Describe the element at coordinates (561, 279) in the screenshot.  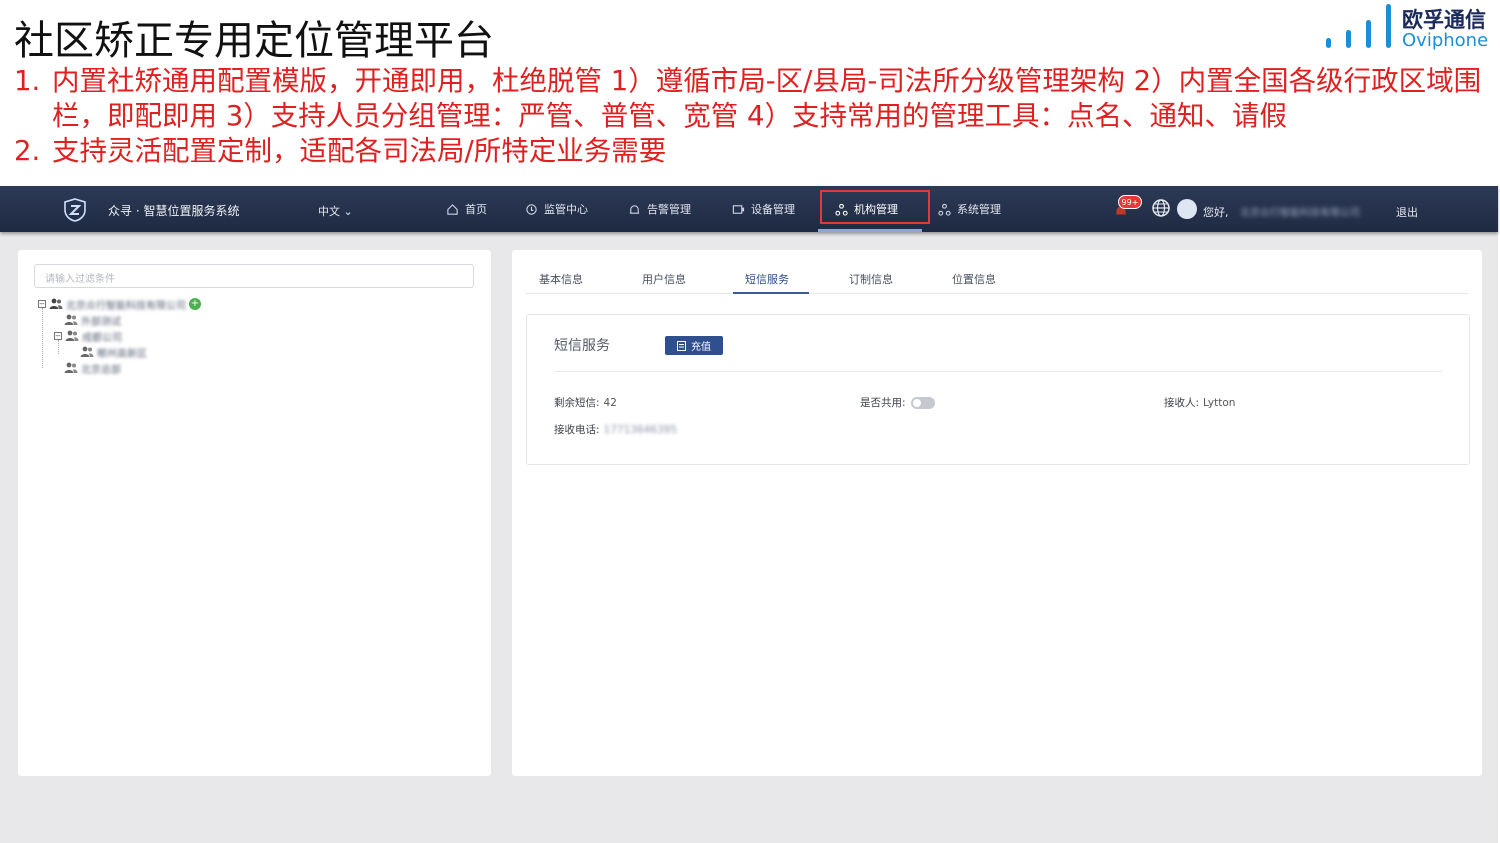
I see `tab-basic-info: 基本信息` at that location.